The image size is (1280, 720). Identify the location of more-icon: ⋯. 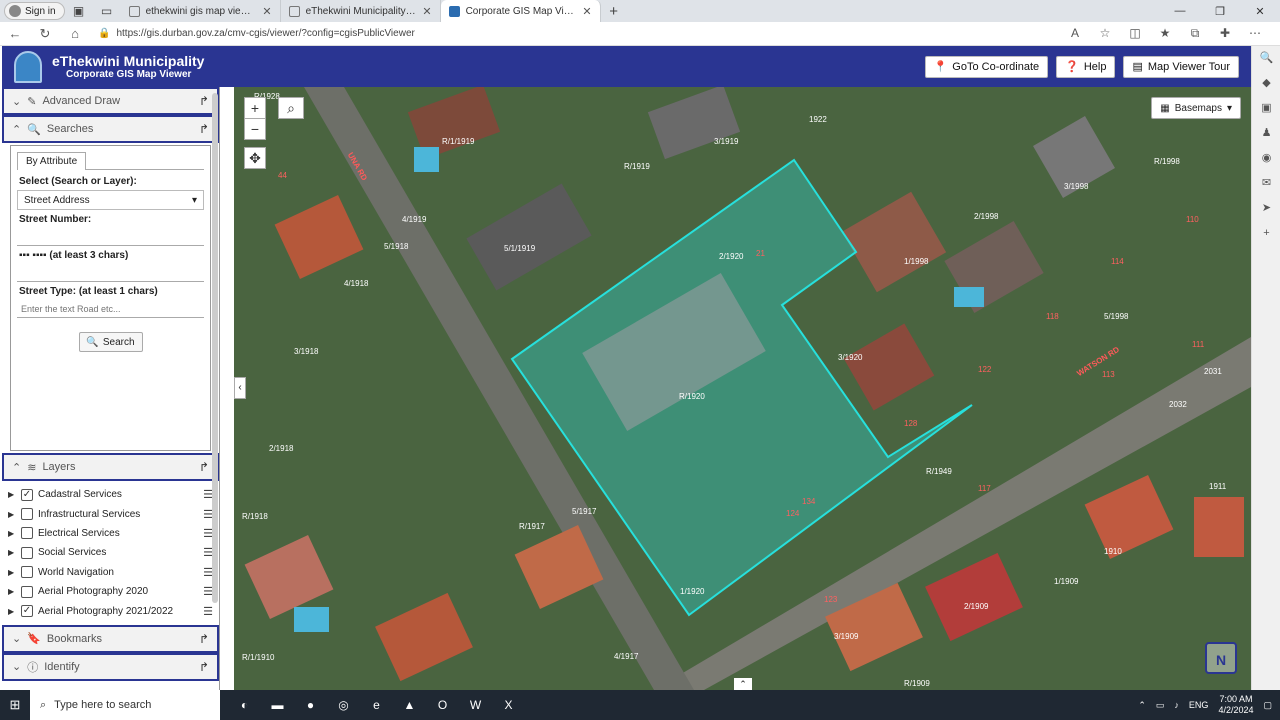
(1255, 33).